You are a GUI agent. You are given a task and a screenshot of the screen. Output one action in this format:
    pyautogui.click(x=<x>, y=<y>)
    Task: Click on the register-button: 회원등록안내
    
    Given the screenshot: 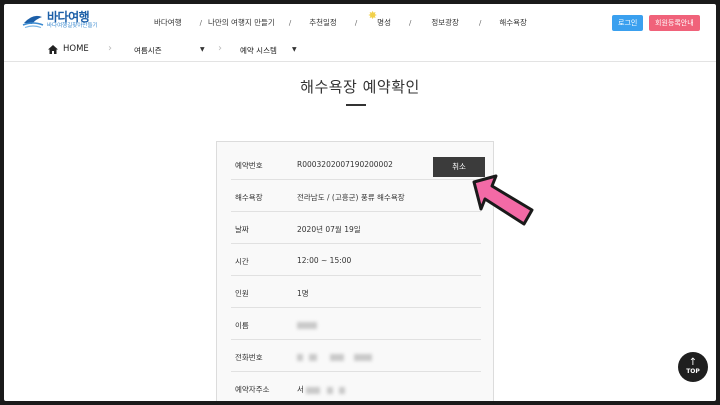 What is the action you would take?
    pyautogui.click(x=674, y=23)
    